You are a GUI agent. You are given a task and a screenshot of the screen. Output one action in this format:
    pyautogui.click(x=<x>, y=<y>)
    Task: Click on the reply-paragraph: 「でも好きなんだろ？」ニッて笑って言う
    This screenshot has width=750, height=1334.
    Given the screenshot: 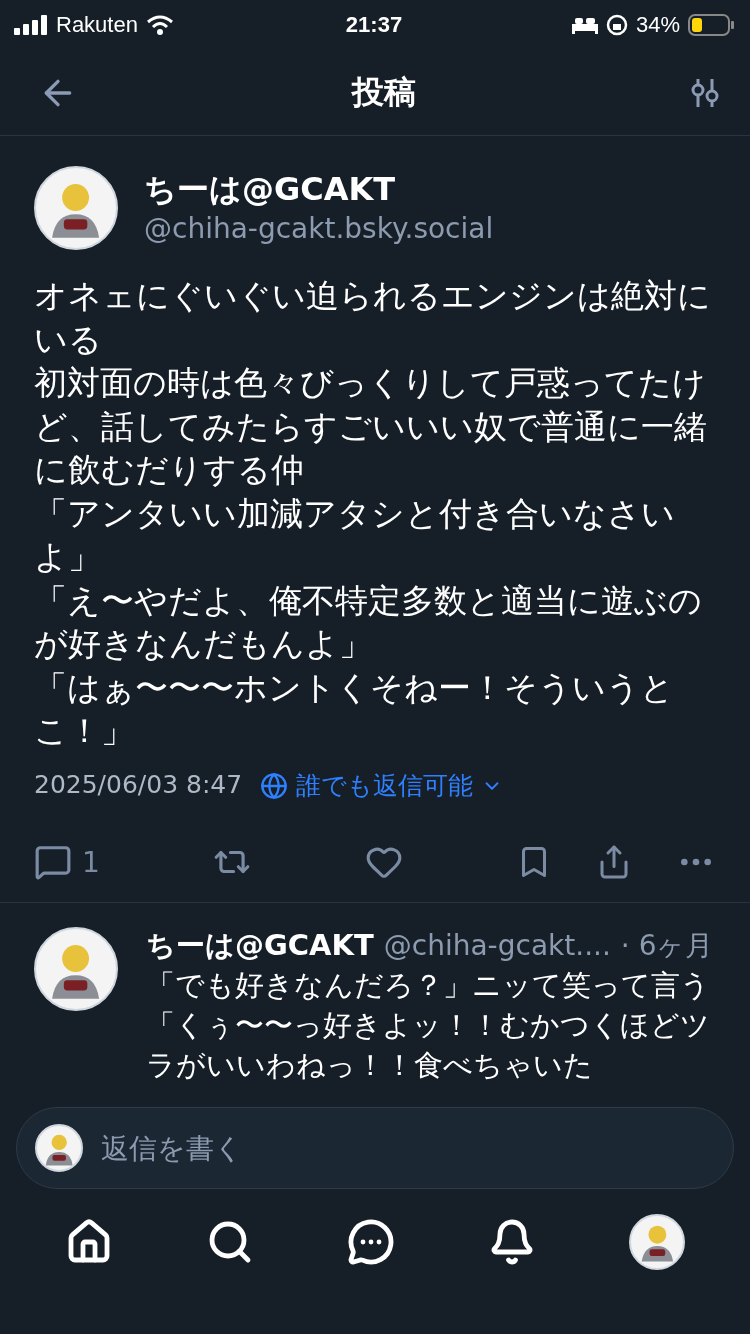 What is the action you would take?
    pyautogui.click(x=428, y=985)
    